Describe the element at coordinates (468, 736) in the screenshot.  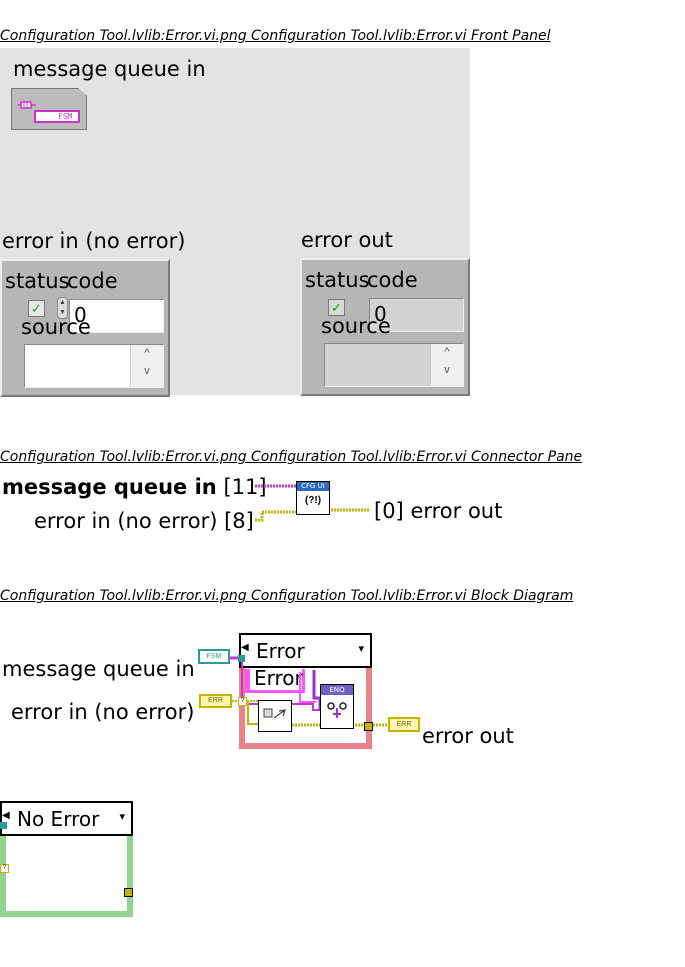
I see `bd-error-out-label: error out` at that location.